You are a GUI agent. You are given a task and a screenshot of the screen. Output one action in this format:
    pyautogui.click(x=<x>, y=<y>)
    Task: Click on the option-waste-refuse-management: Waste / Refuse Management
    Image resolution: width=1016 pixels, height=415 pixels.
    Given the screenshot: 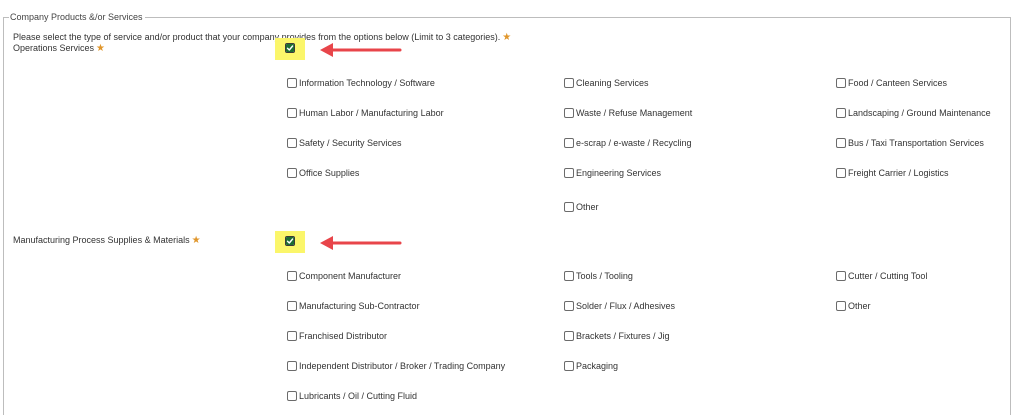 What is the action you would take?
    pyautogui.click(x=628, y=113)
    